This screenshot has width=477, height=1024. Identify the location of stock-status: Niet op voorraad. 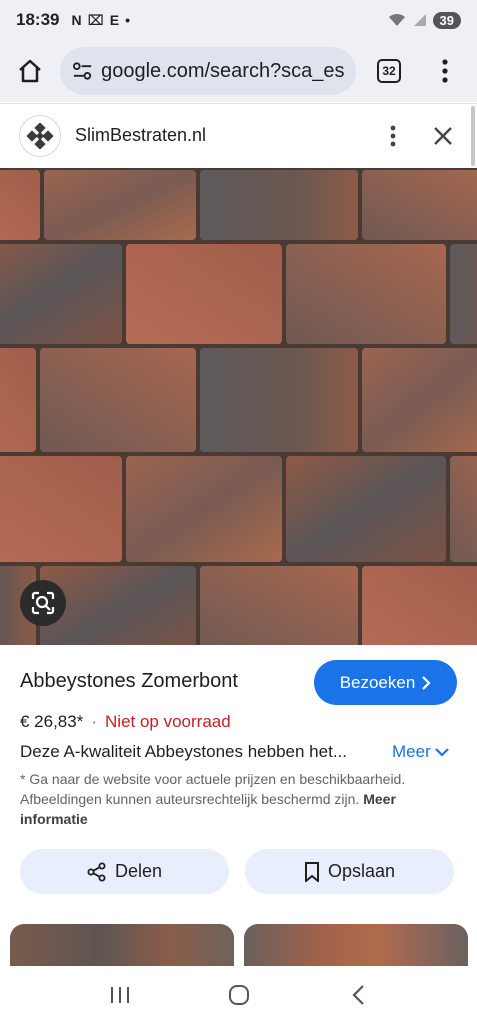
(168, 721).